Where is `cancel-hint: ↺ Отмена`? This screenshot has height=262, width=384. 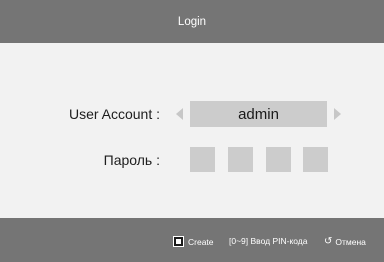 cancel-hint: ↺ Отмена is located at coordinates (345, 241).